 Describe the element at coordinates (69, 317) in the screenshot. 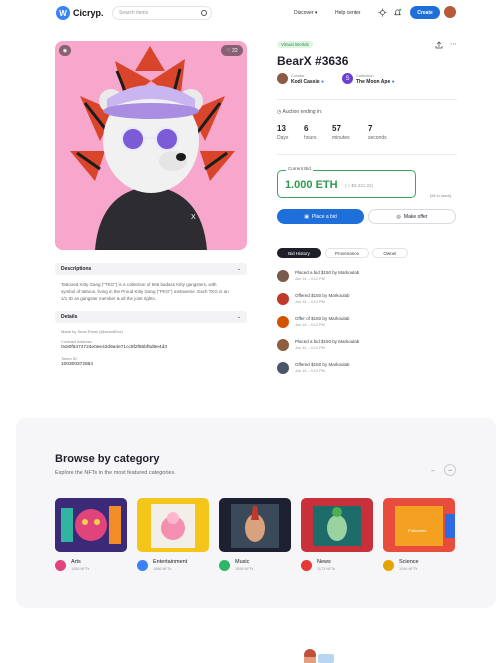

I see `details-title: Details` at that location.